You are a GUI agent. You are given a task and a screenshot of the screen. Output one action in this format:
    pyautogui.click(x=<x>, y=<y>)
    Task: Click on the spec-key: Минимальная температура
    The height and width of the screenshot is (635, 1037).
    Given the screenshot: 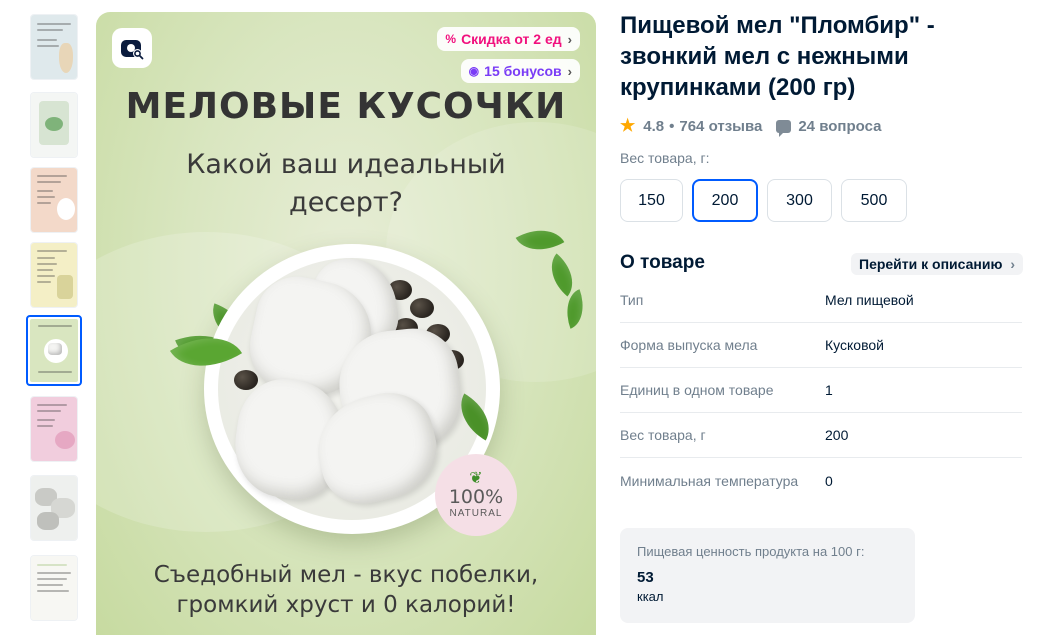 What is the action you would take?
    pyautogui.click(x=709, y=480)
    